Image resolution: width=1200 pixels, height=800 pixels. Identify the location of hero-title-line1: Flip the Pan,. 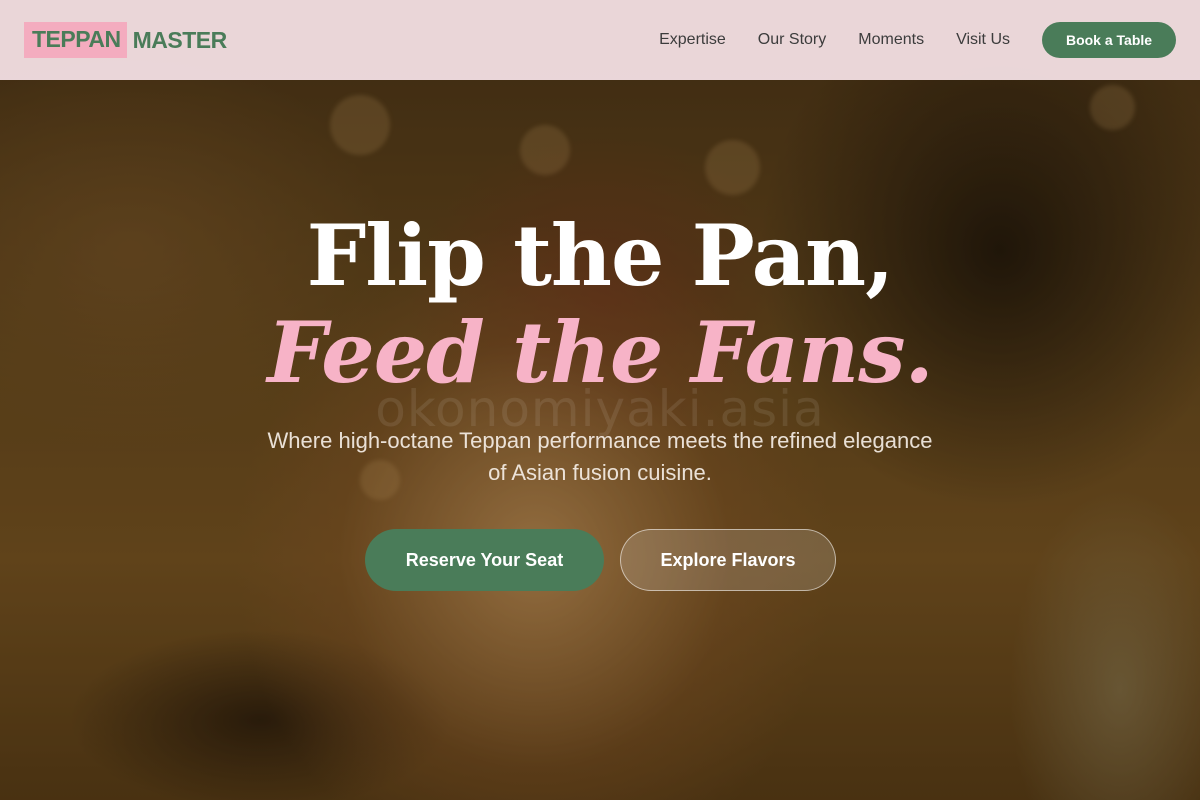
(600, 255).